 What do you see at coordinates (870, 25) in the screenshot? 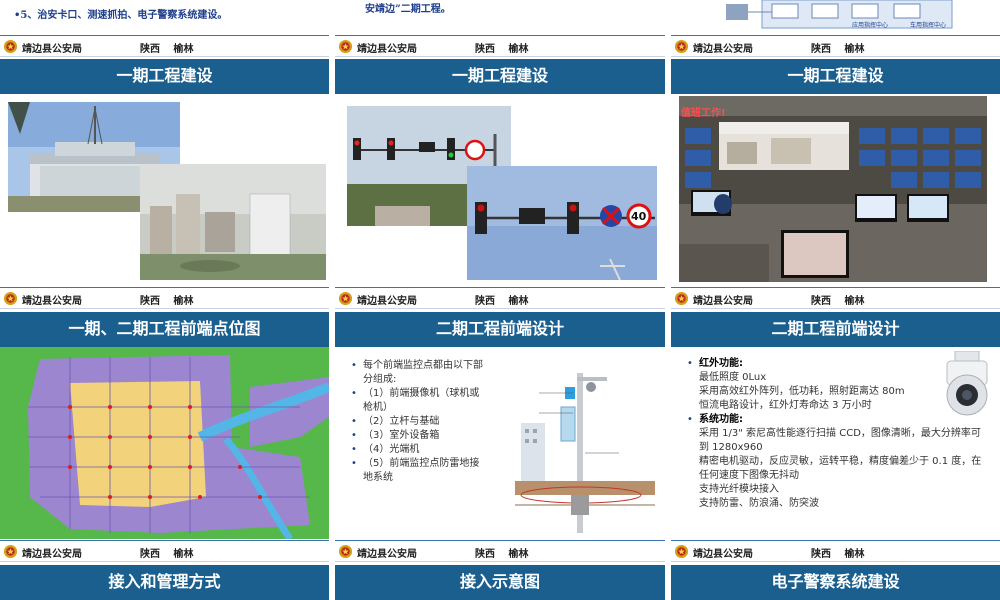
I see `diagram-label-1: 应用指挥中心` at bounding box center [870, 25].